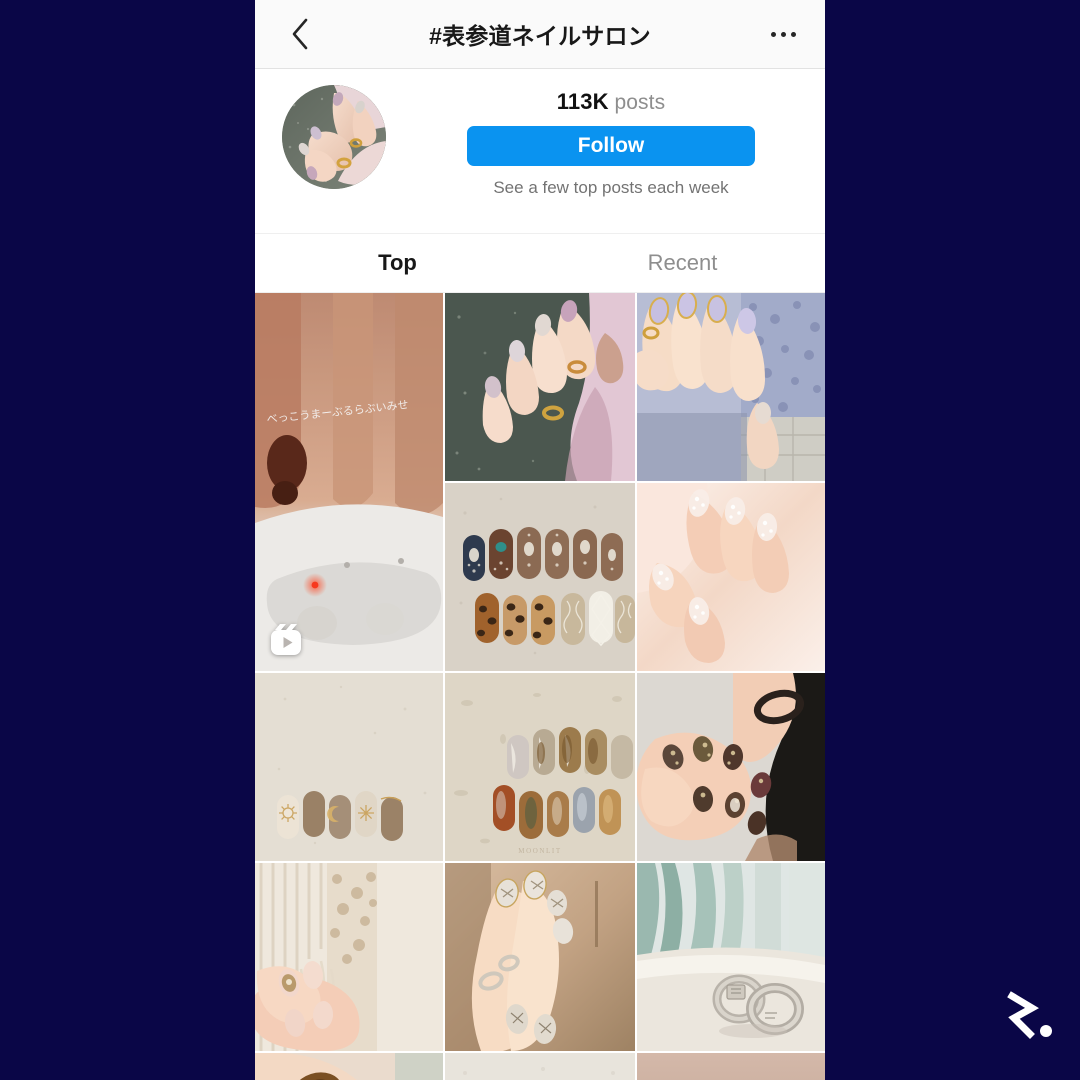 The height and width of the screenshot is (1080, 1080). Describe the element at coordinates (397, 263) in the screenshot. I see `tab-top: Top` at that location.